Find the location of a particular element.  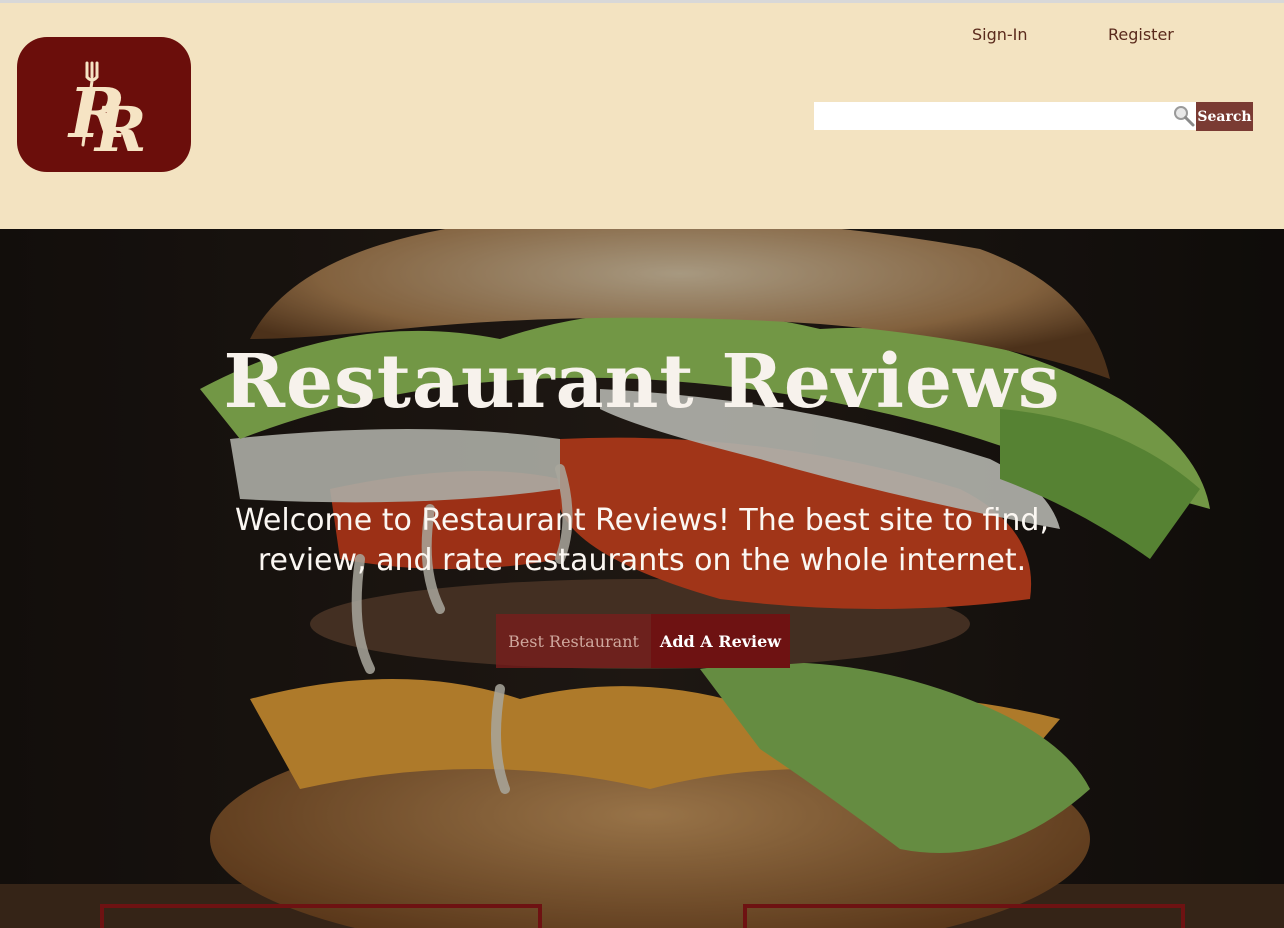

site-logo: R R RR is located at coordinates (104, 104).